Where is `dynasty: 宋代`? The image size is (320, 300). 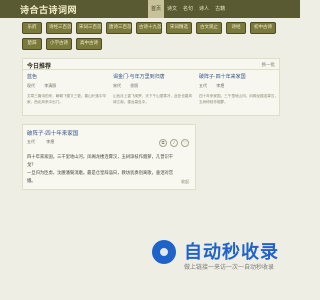 dynasty: 宋代 is located at coordinates (117, 85).